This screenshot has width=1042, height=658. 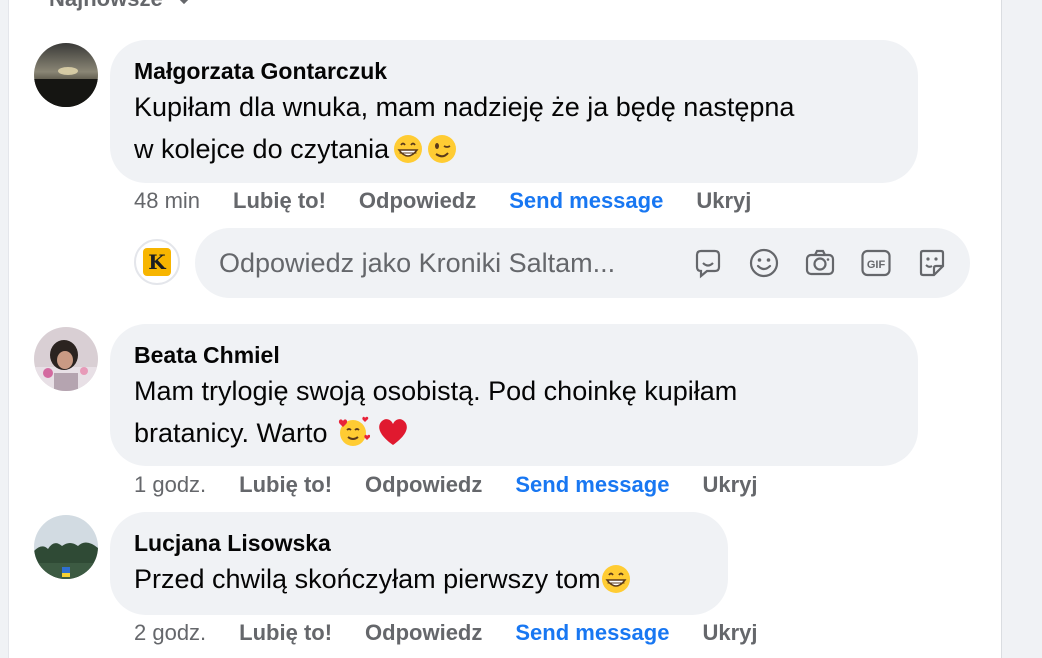 I want to click on page-avatar: K, so click(x=157, y=262).